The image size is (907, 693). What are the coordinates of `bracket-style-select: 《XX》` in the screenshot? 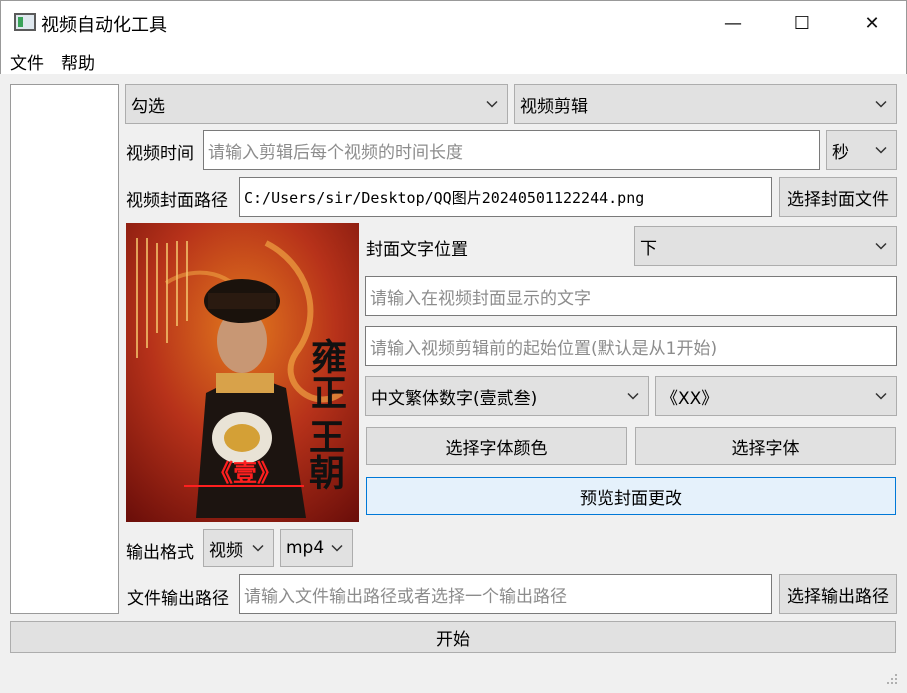 It's located at (776, 396).